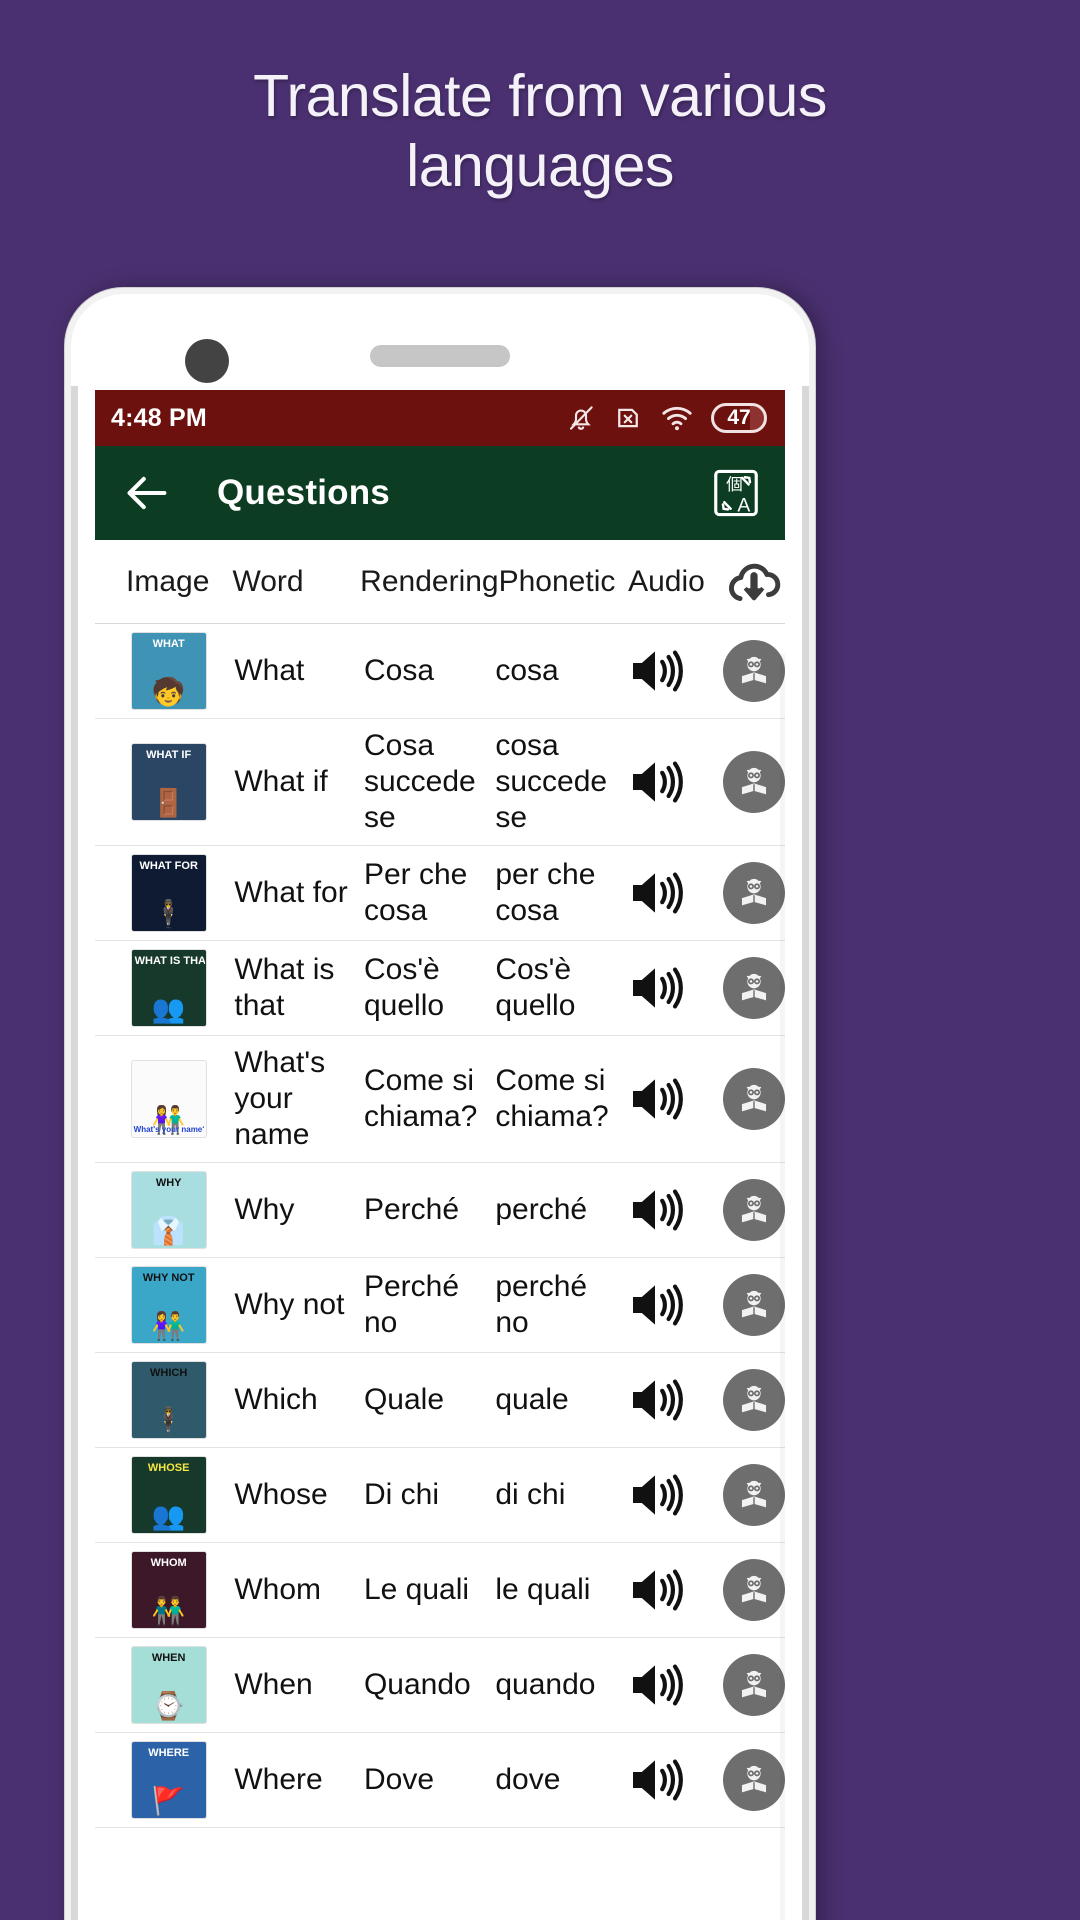 The height and width of the screenshot is (1920, 1080). What do you see at coordinates (276, 1399) in the screenshot?
I see `row-word: Which` at bounding box center [276, 1399].